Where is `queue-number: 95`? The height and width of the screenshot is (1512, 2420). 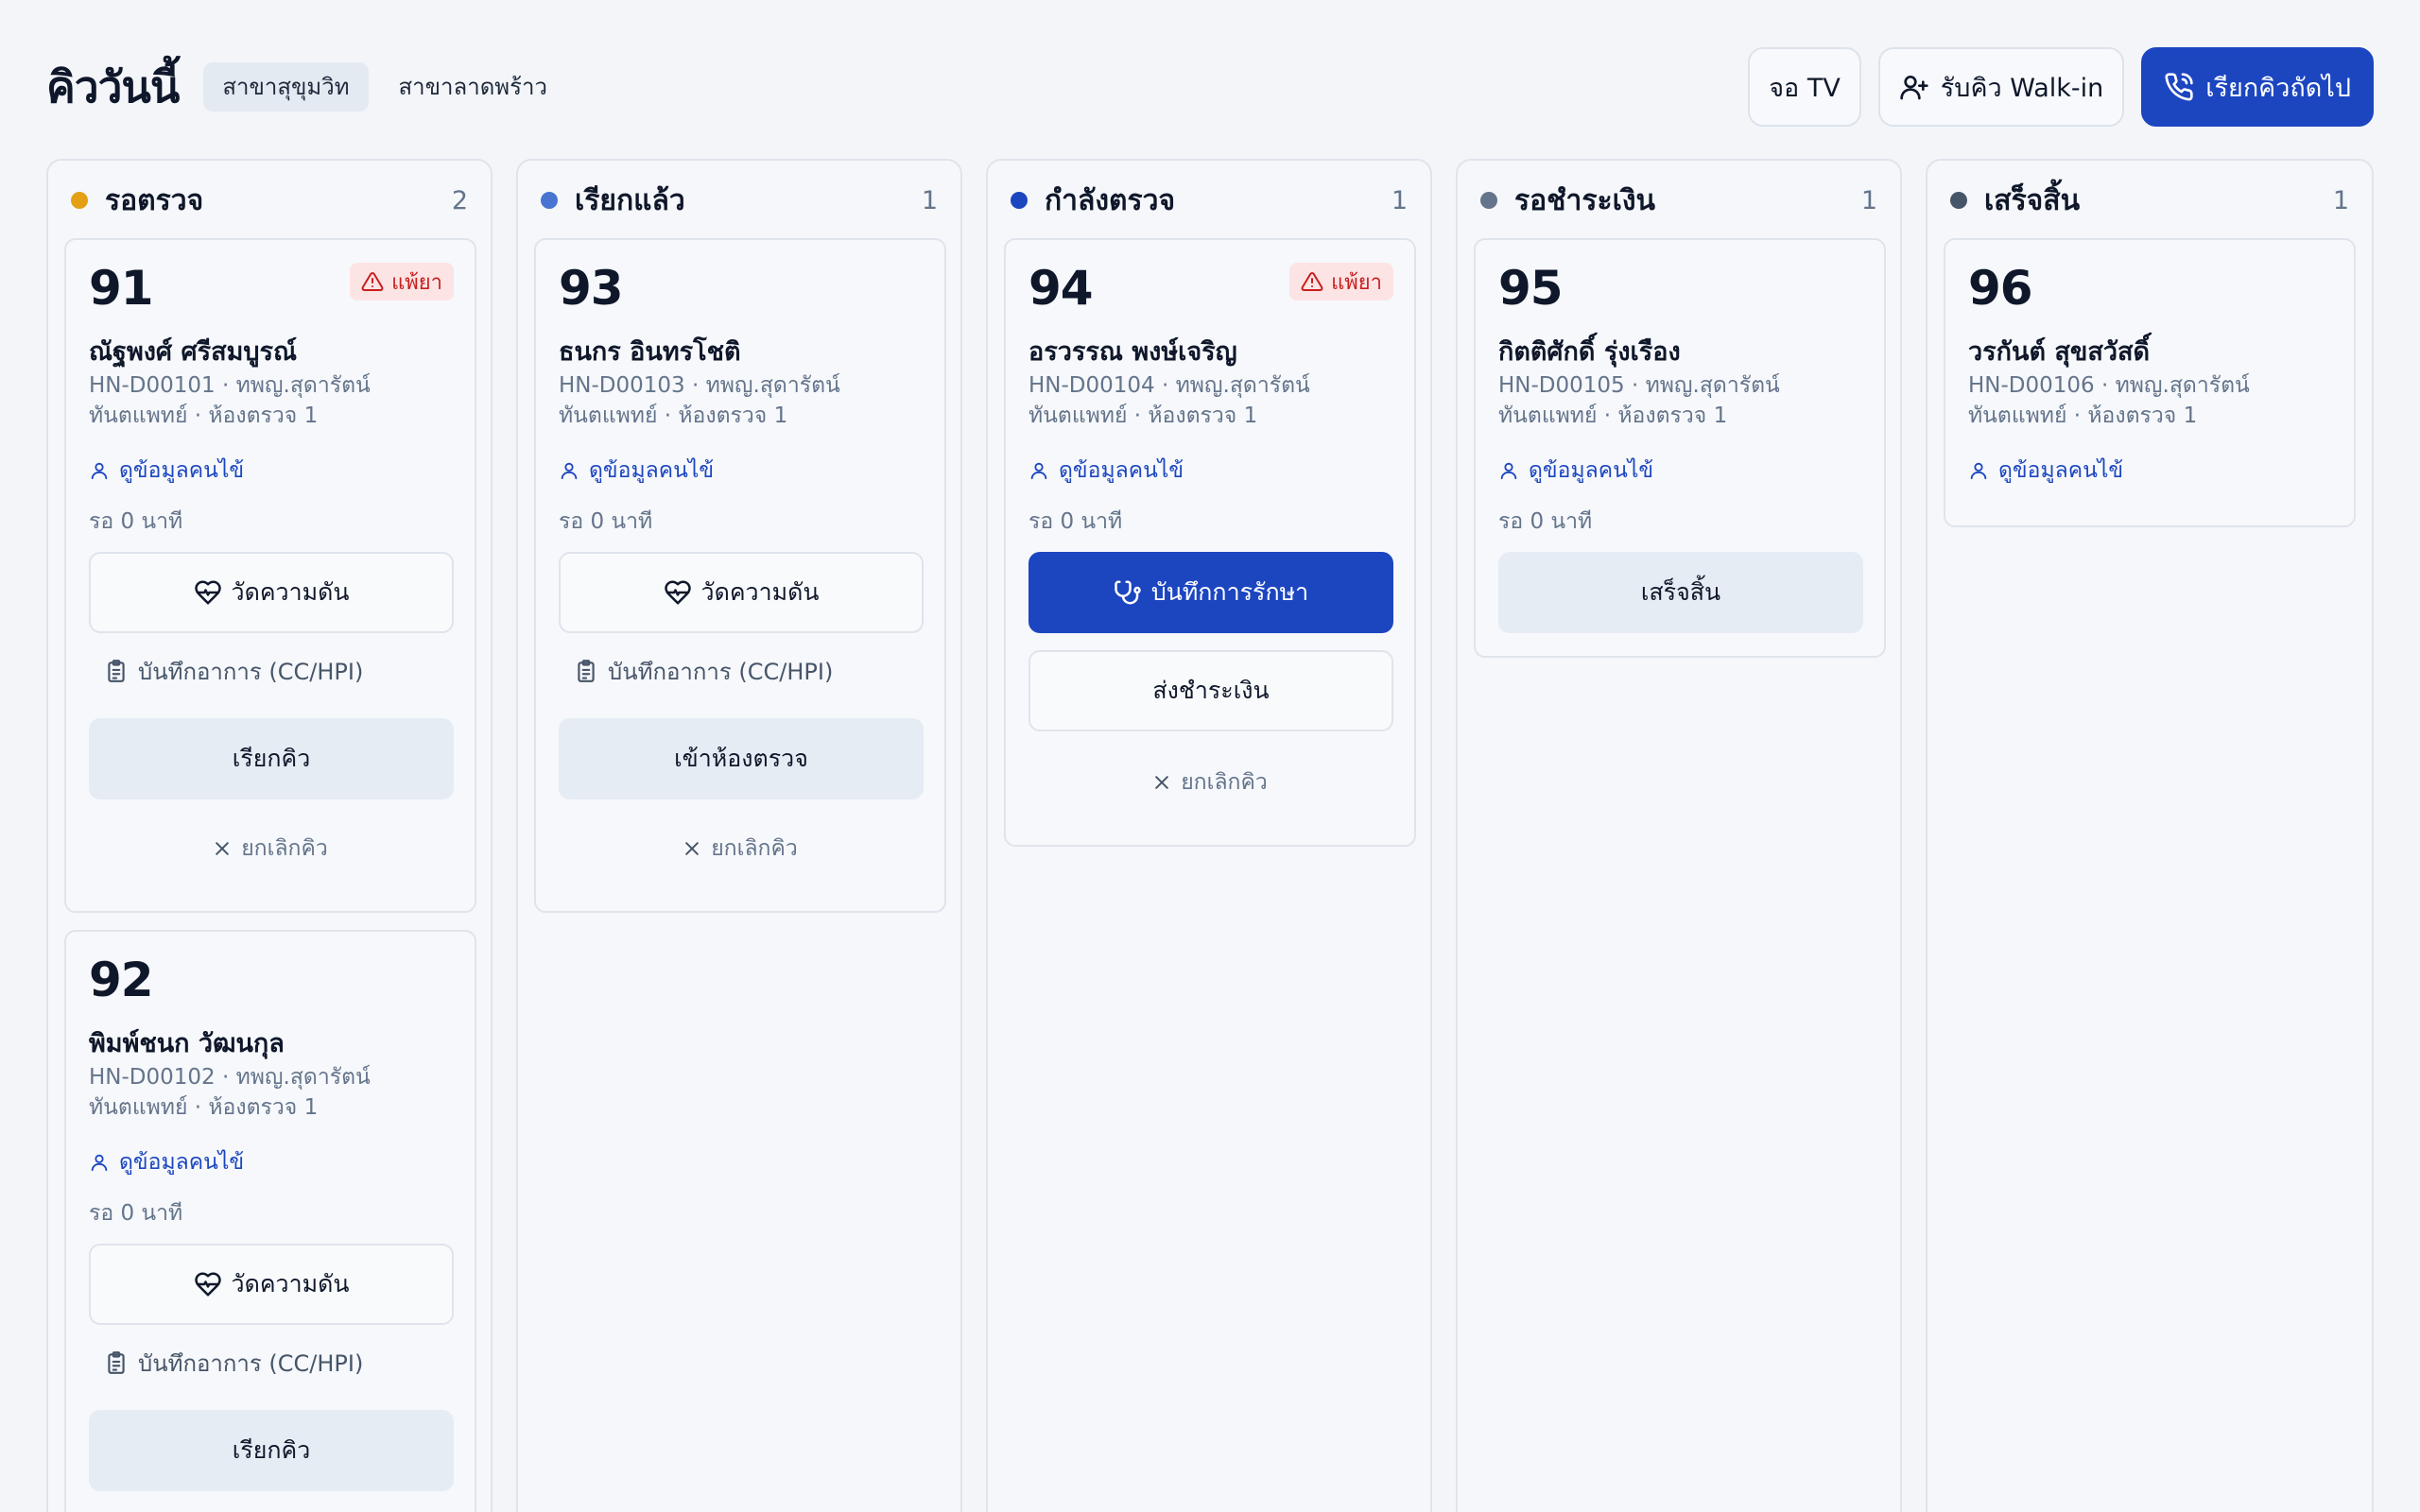
queue-number: 95 is located at coordinates (1531, 288).